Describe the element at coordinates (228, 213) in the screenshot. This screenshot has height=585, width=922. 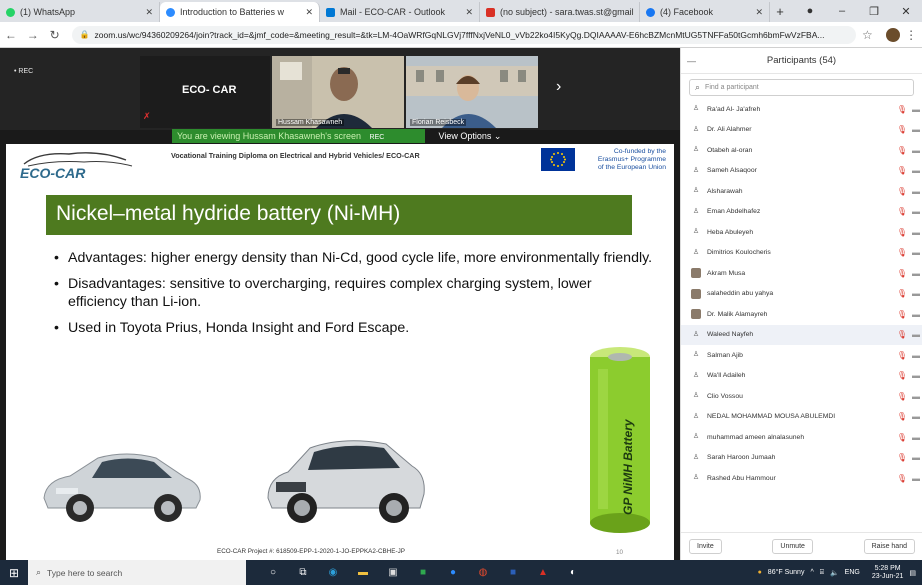
I see `slide-title: Nickel–metal hydride battery (Ni-MH)` at that location.